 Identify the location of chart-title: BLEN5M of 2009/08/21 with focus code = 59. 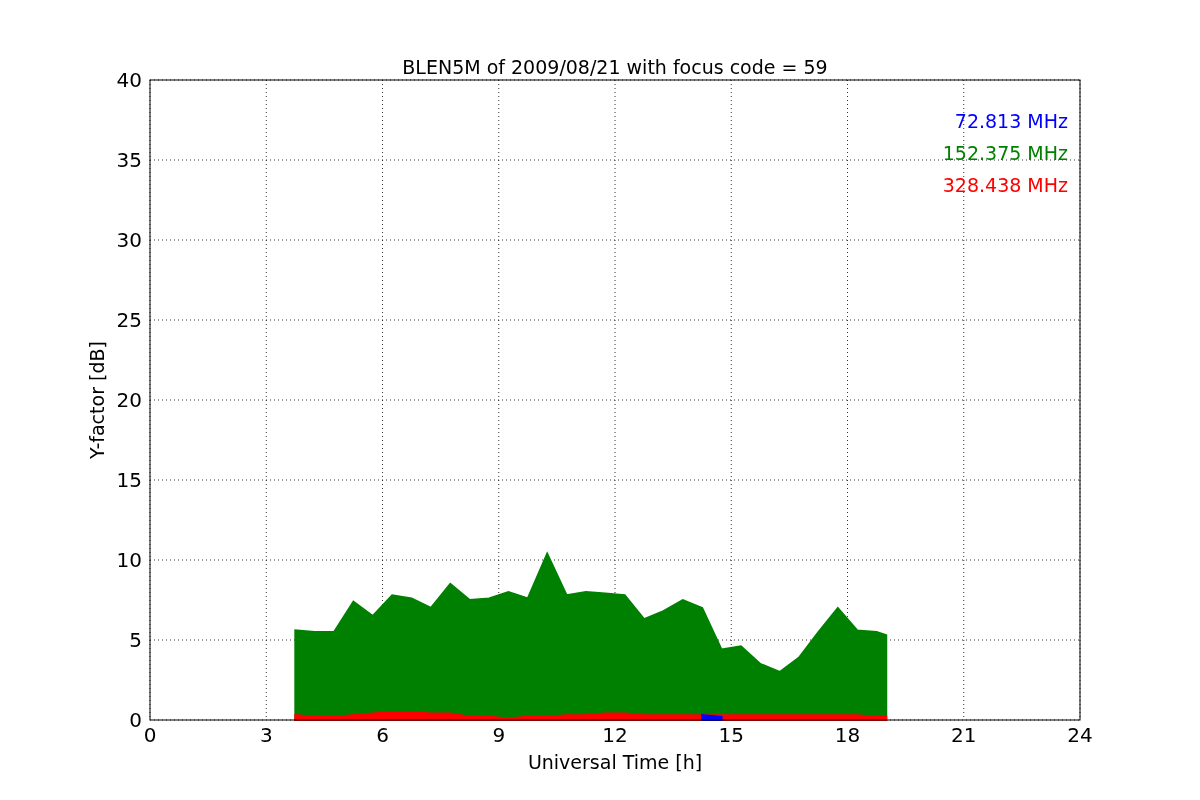
(615, 67).